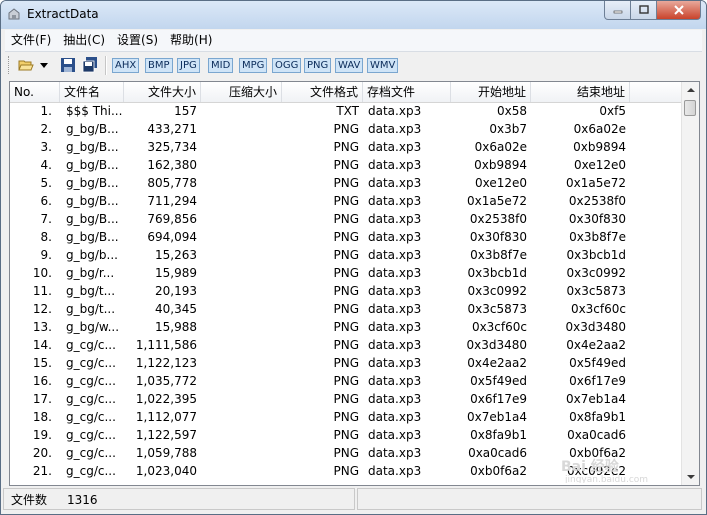  Describe the element at coordinates (497, 417) in the screenshot. I see `cell-start-address: 0x7eb1a4` at that location.